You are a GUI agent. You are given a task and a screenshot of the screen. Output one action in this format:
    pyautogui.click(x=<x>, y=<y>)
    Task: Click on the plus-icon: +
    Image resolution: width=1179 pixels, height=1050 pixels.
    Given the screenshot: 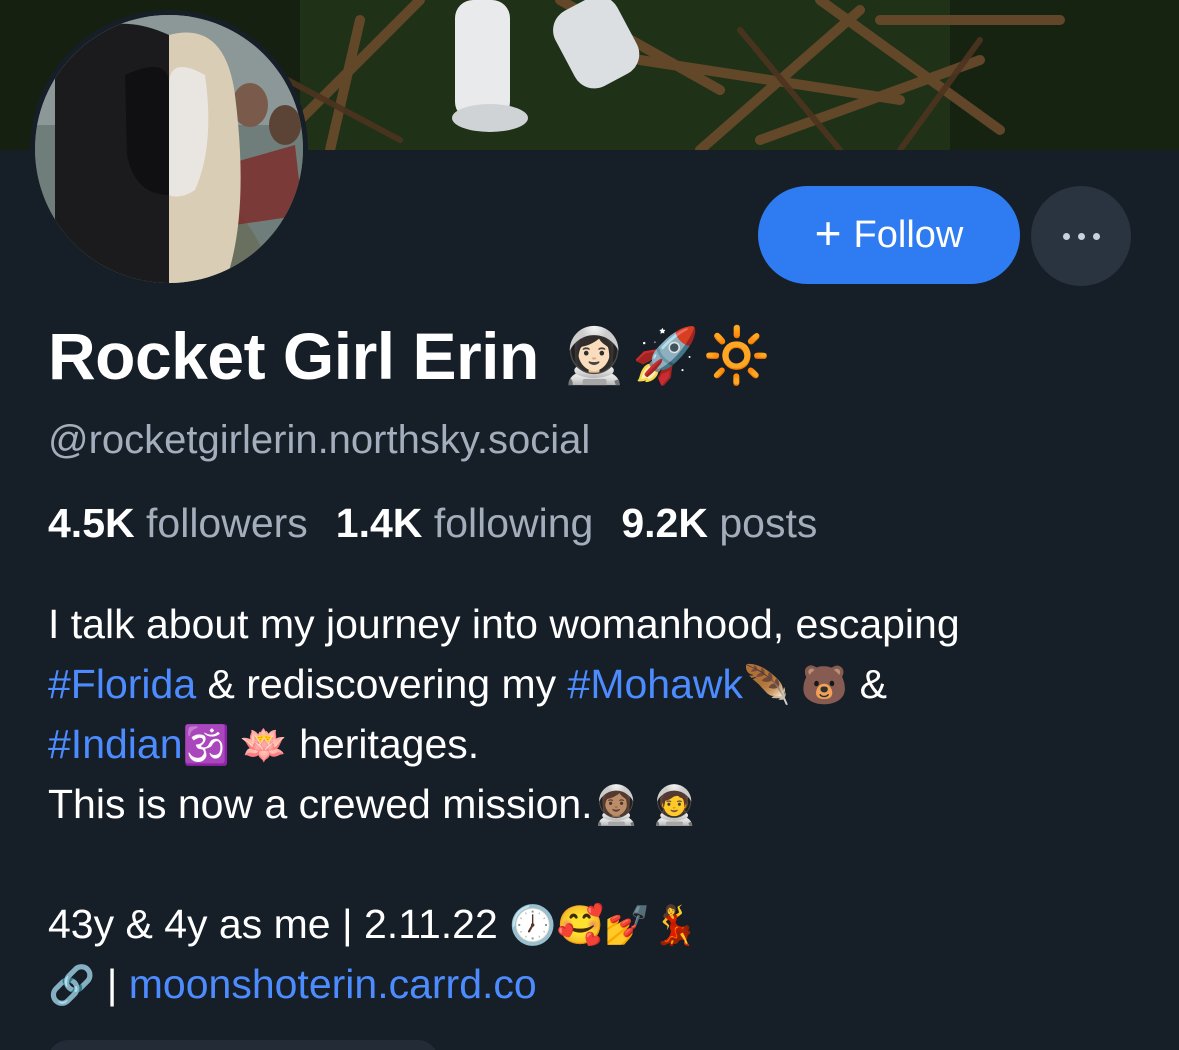 What is the action you would take?
    pyautogui.click(x=828, y=233)
    